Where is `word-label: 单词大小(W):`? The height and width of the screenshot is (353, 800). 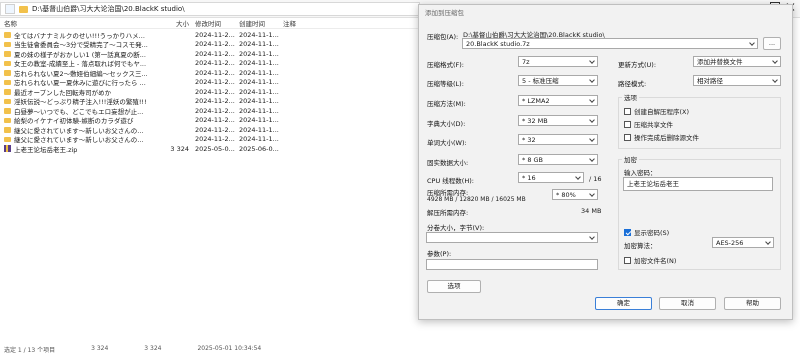
word-label: 单词大小(W): is located at coordinates (447, 143).